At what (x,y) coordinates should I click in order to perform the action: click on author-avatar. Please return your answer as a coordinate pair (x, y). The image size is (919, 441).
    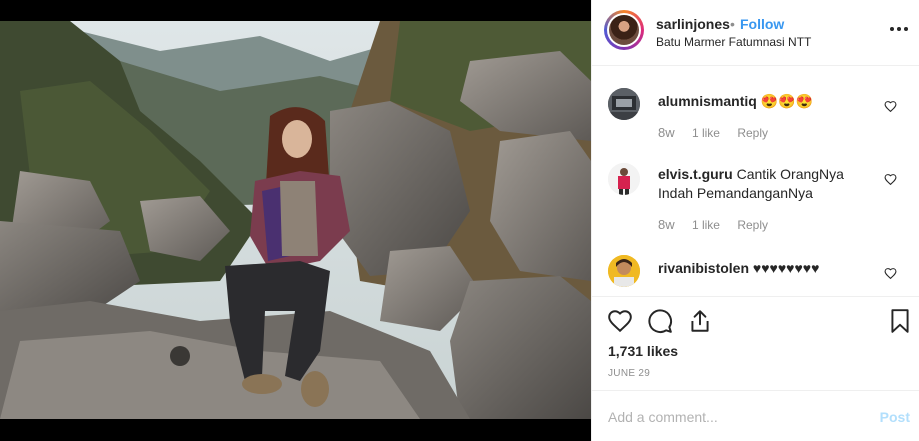
    Looking at the image, I should click on (624, 30).